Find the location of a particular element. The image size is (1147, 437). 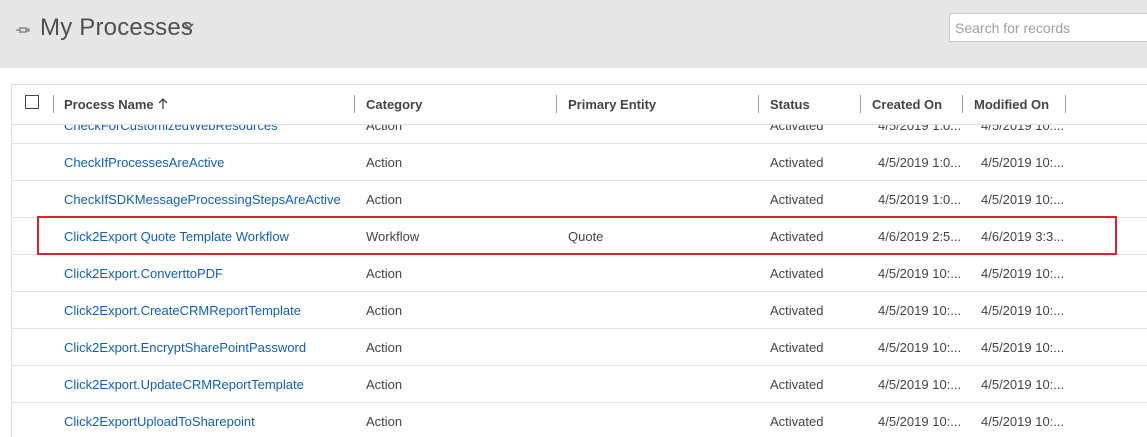

column-header-created-on: Created On is located at coordinates (907, 105).